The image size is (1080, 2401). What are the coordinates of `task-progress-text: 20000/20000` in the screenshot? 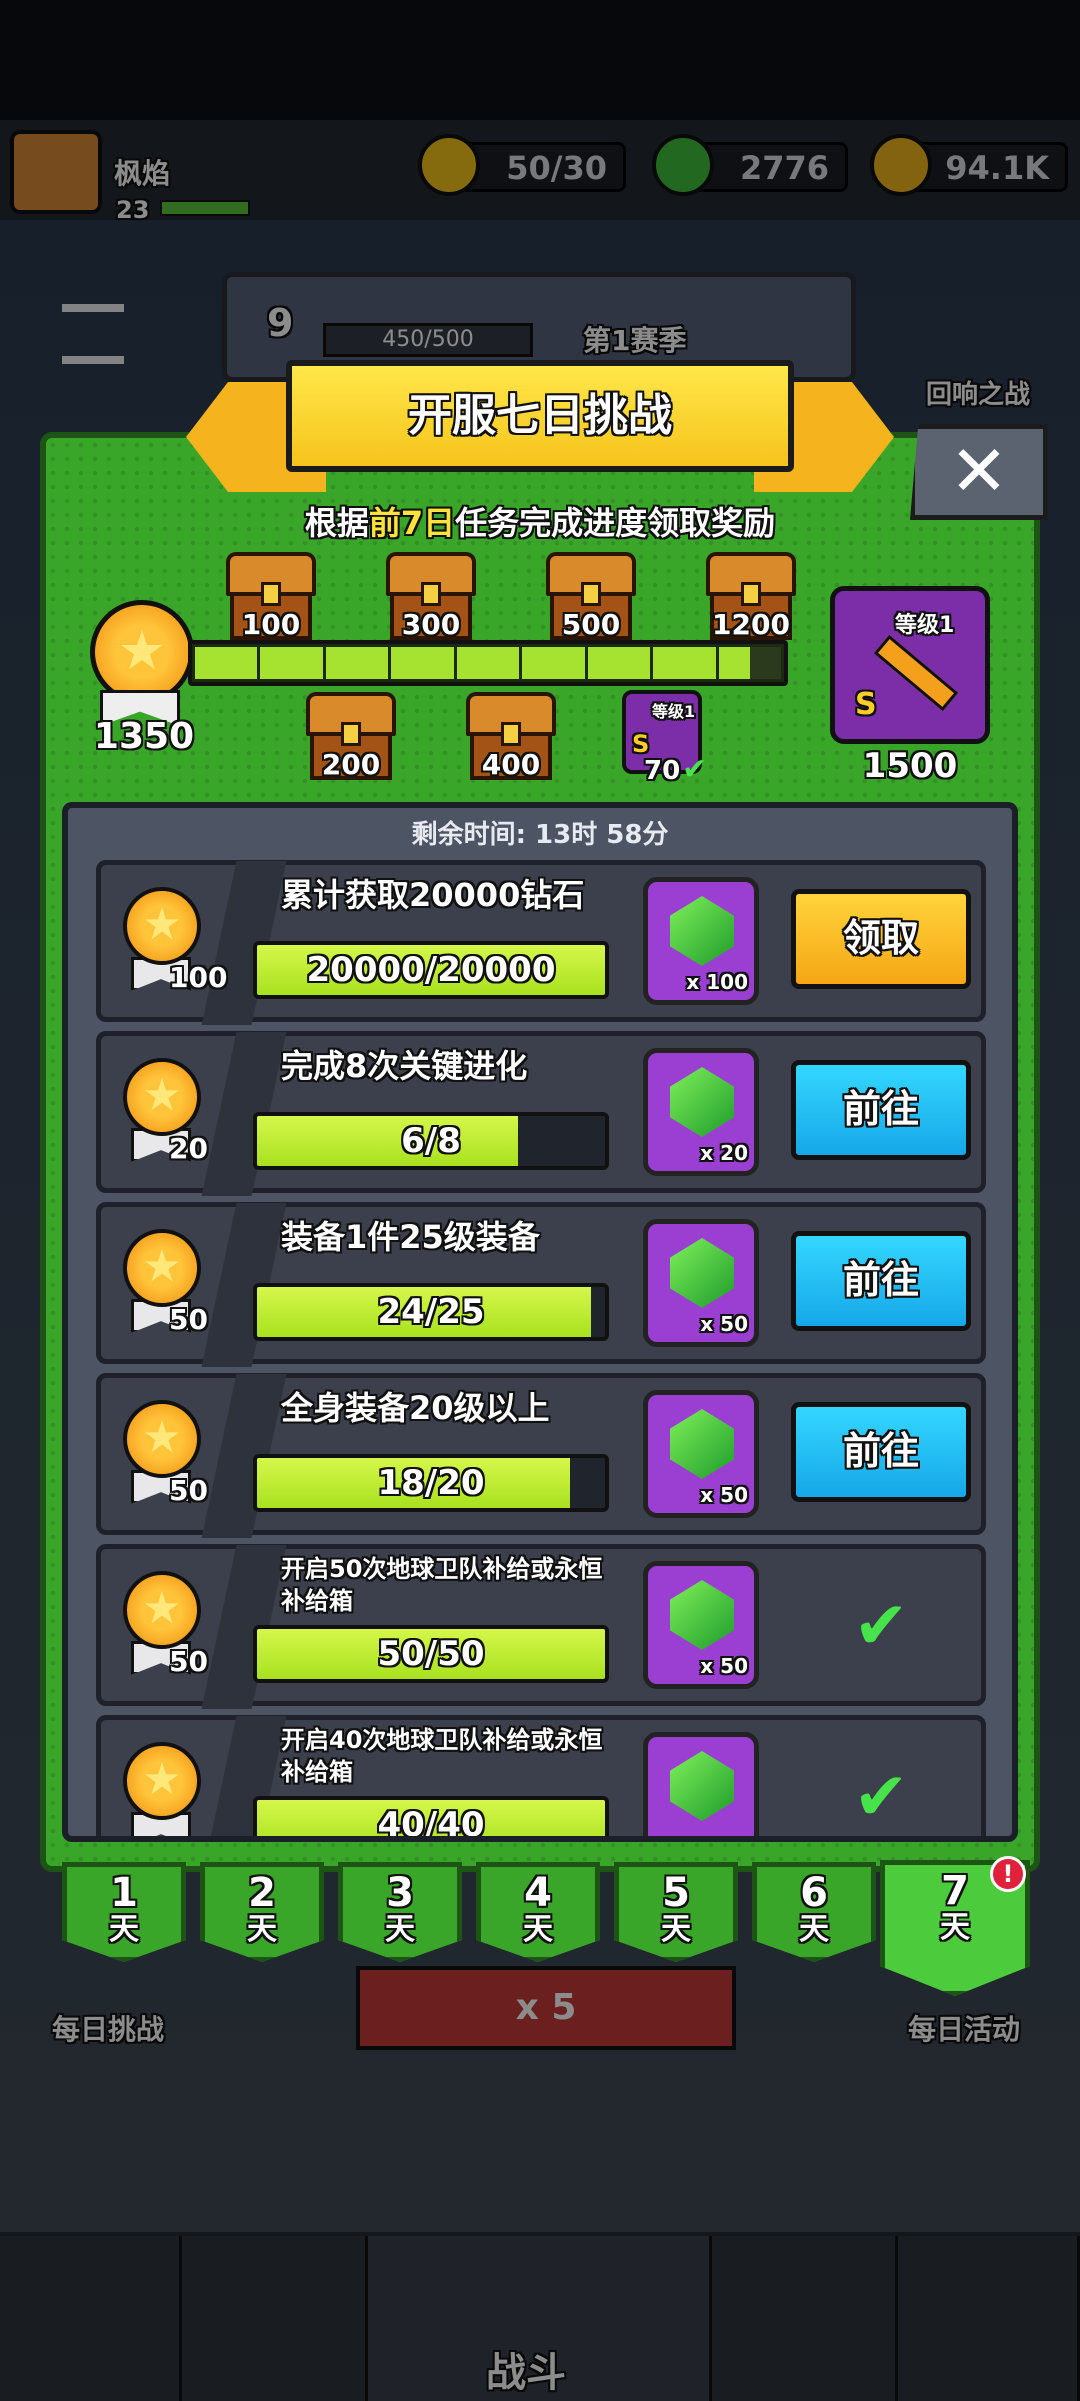 It's located at (431, 970).